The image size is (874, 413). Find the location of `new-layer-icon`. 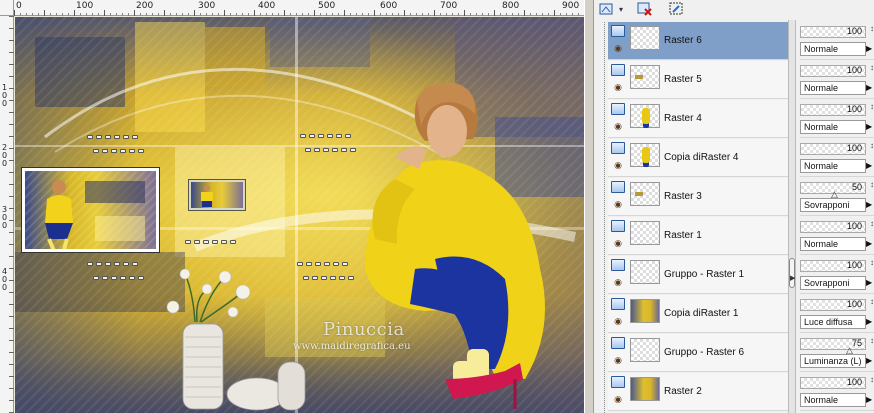

new-layer-icon is located at coordinates (607, 9).